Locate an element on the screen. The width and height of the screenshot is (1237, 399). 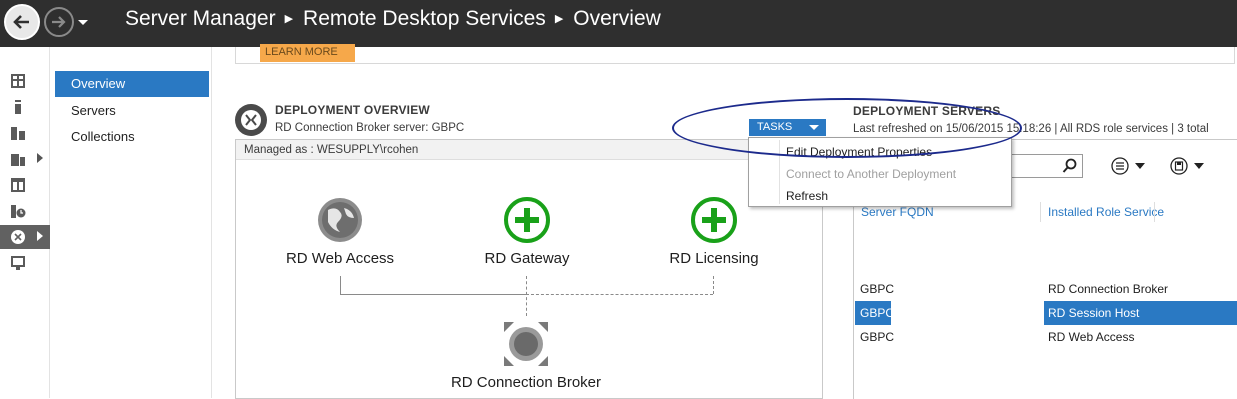
query-options-button is located at coordinates (1128, 166).